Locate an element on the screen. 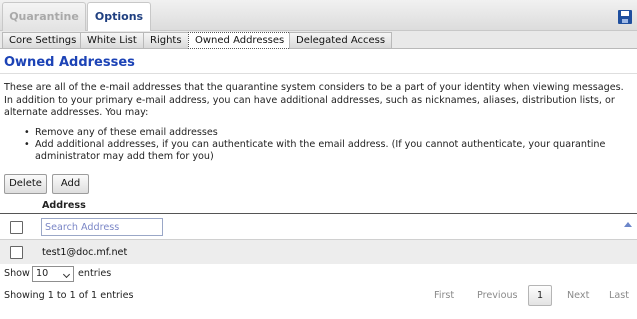 The height and width of the screenshot is (319, 637). delete-button: Delete is located at coordinates (25, 184).